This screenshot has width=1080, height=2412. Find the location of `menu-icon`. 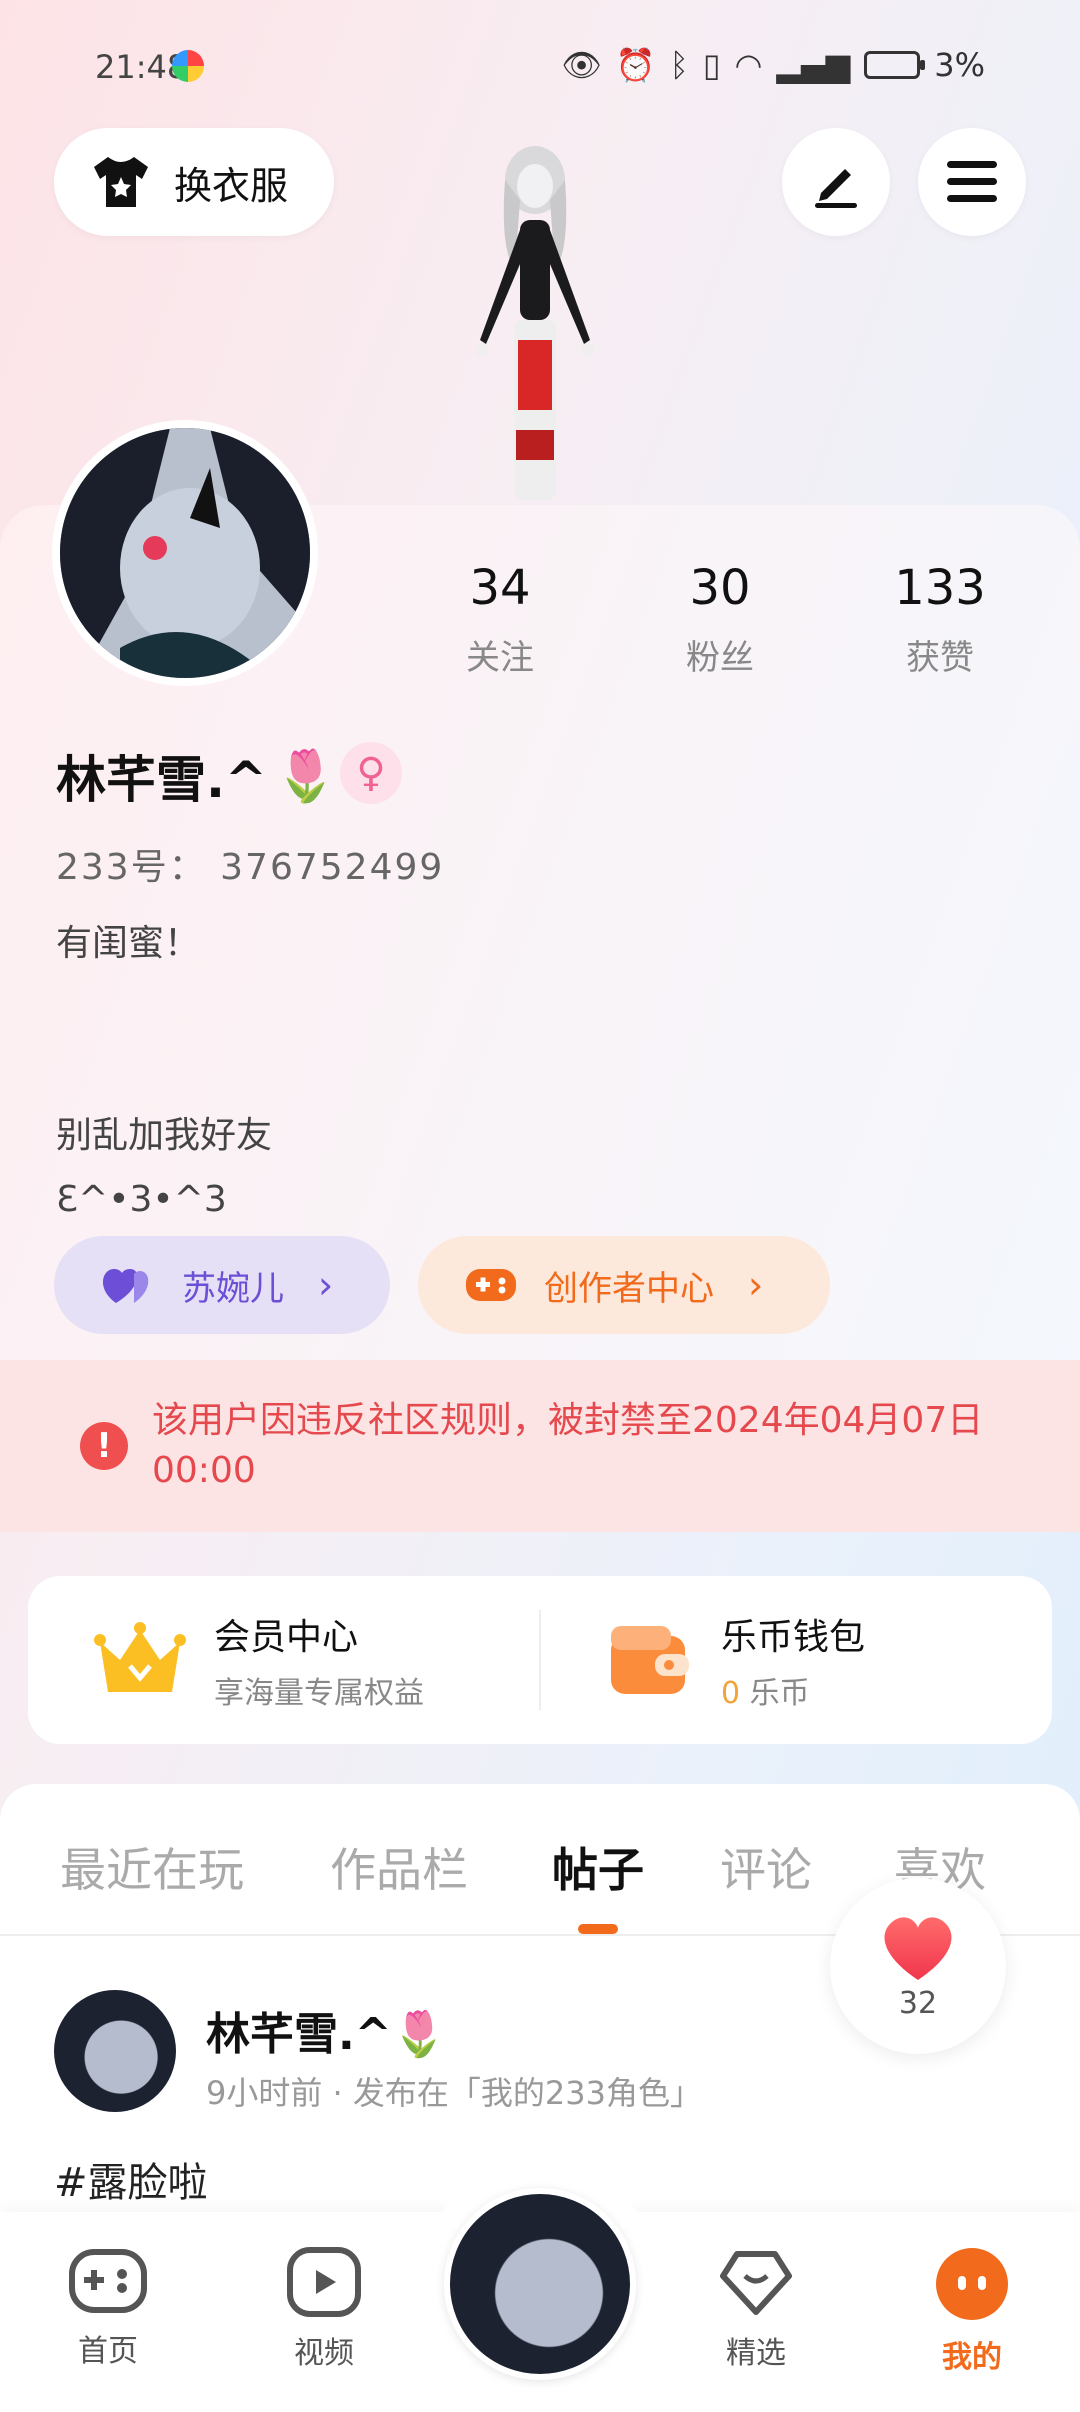

menu-icon is located at coordinates (972, 181).